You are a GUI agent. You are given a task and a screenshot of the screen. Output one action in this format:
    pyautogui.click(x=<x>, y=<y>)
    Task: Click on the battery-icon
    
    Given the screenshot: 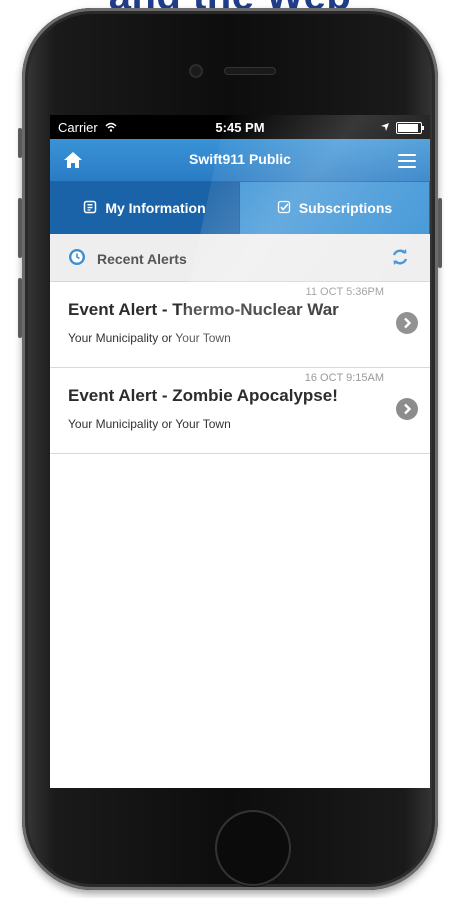 What is the action you would take?
    pyautogui.click(x=410, y=127)
    